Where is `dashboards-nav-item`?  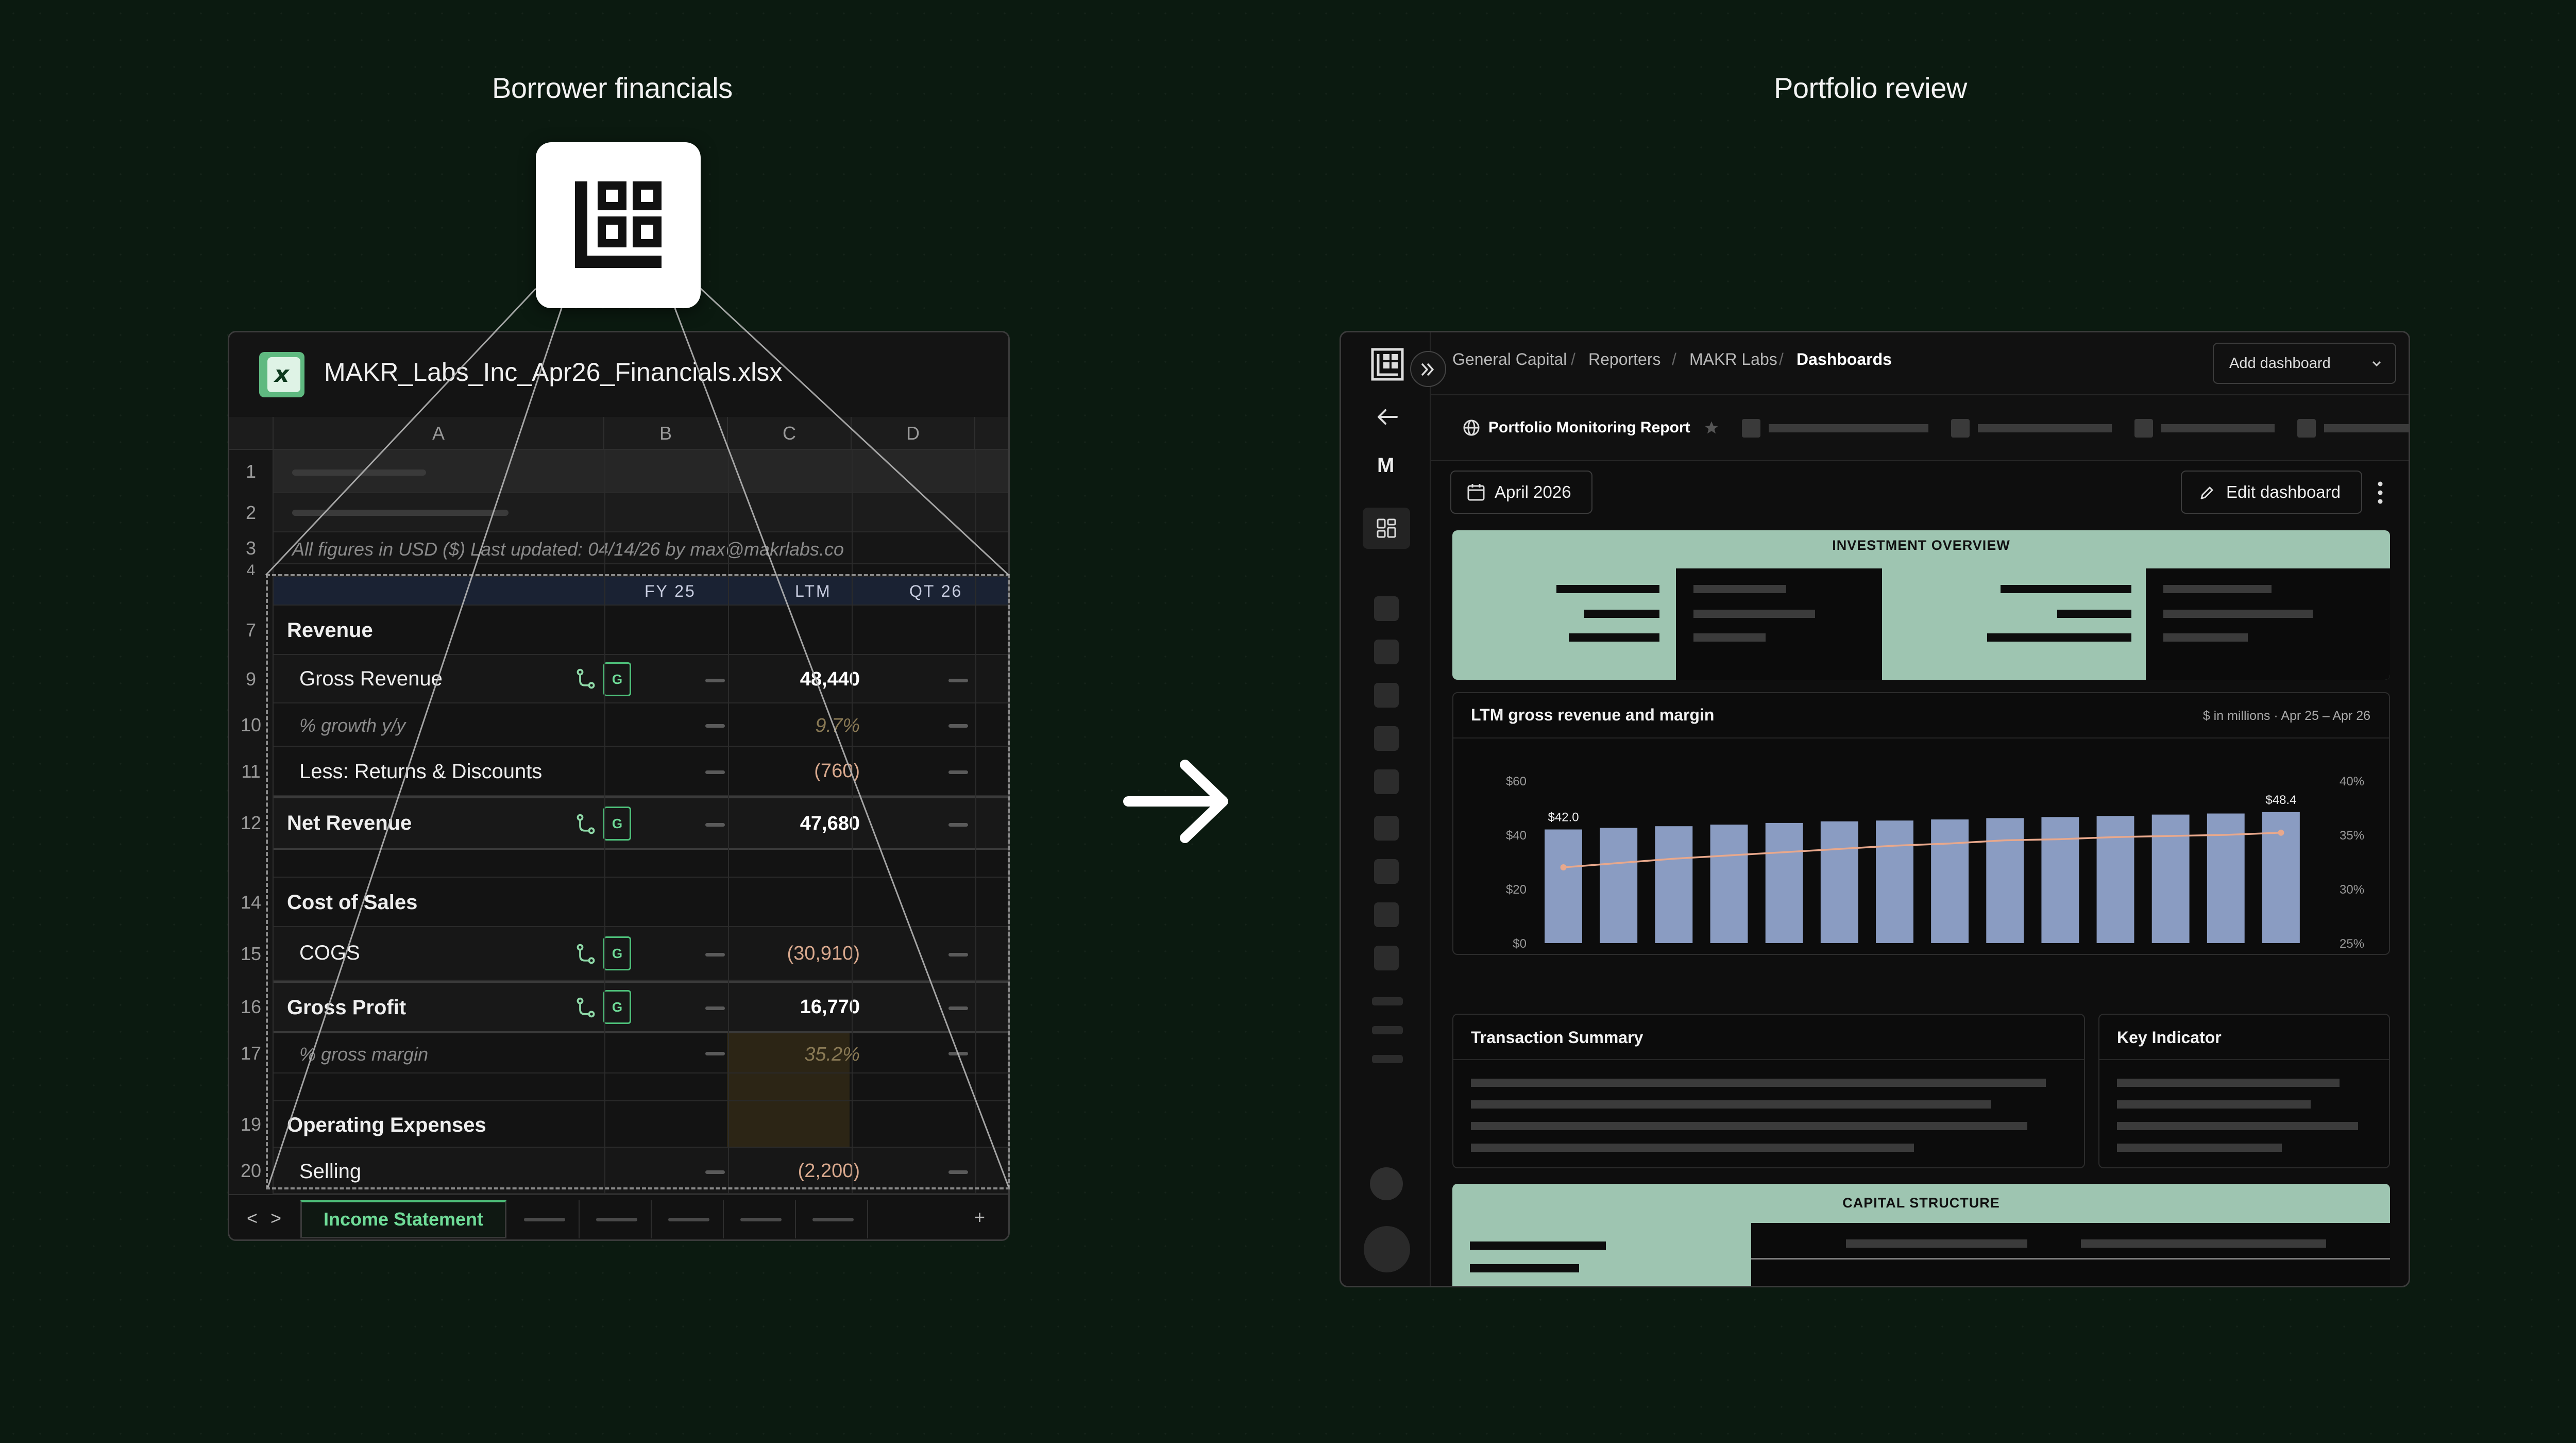 dashboards-nav-item is located at coordinates (1386, 528).